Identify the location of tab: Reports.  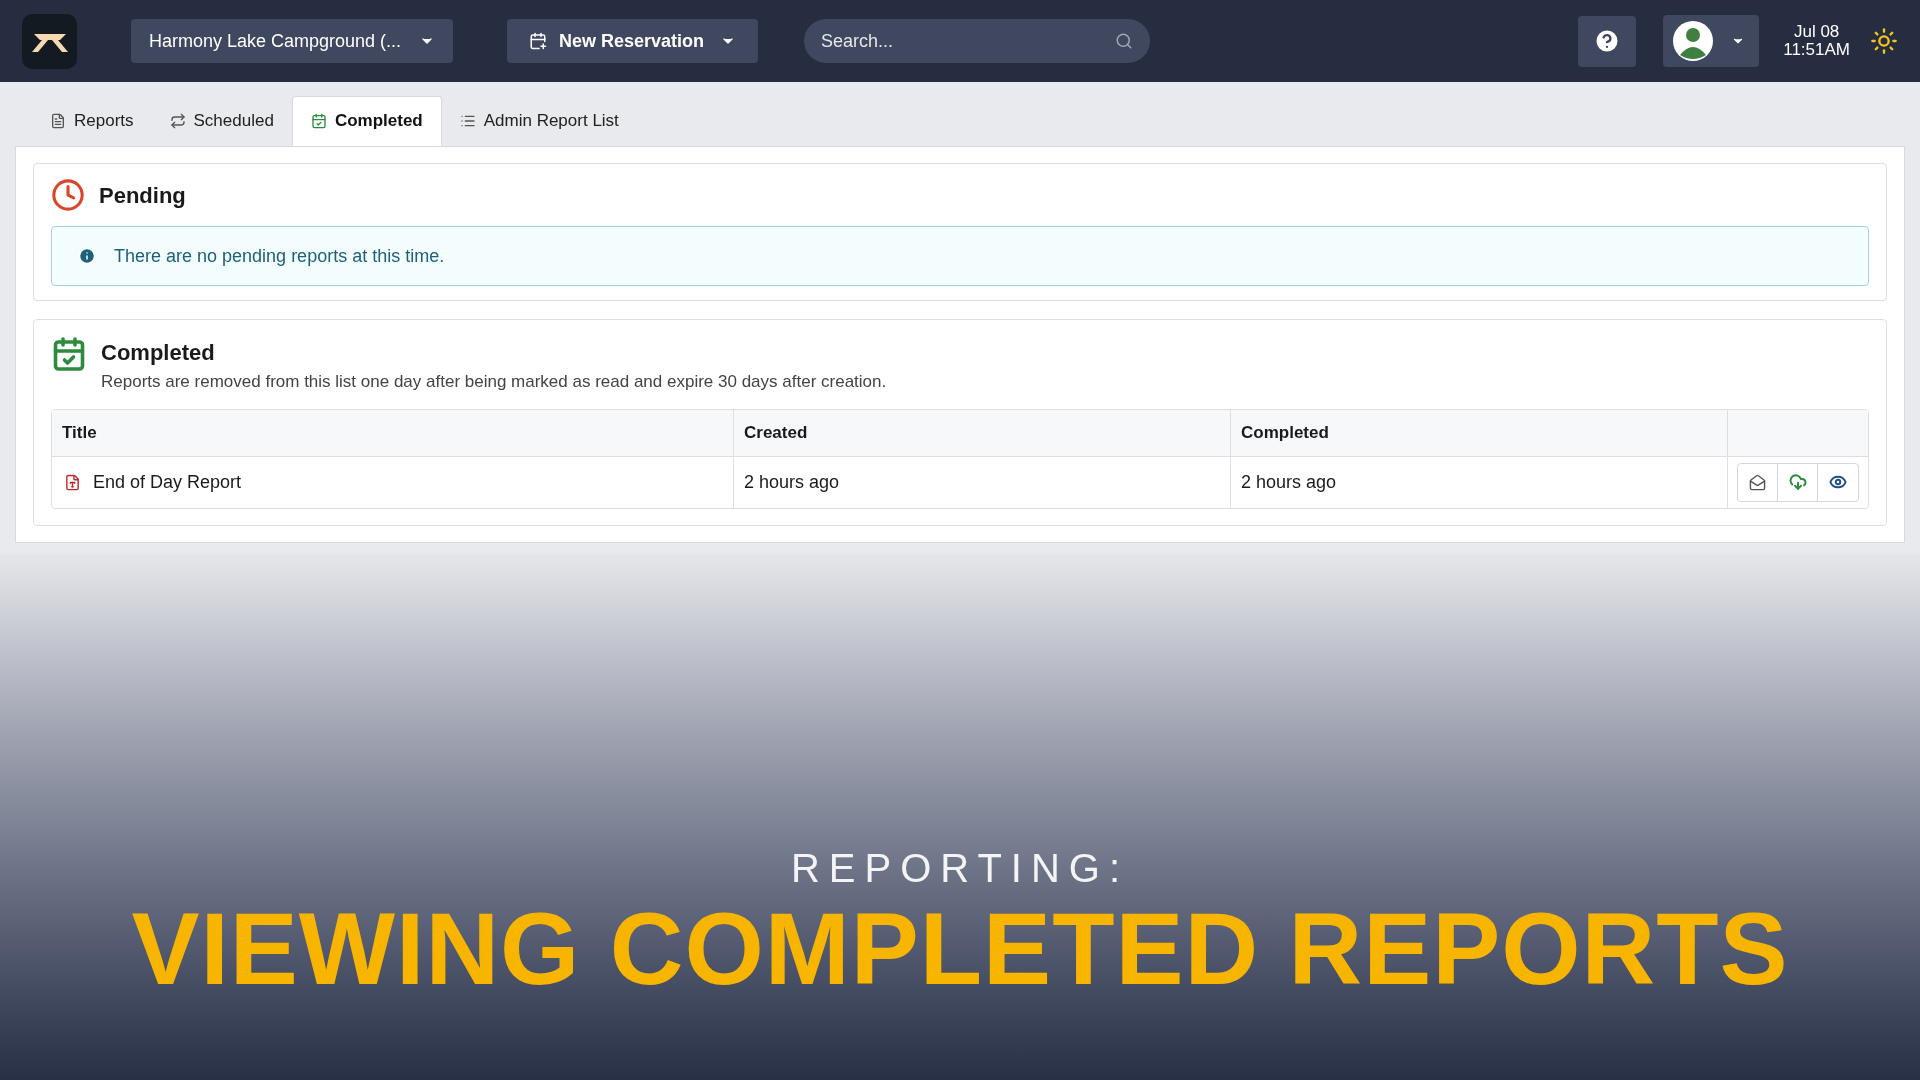
(92, 121).